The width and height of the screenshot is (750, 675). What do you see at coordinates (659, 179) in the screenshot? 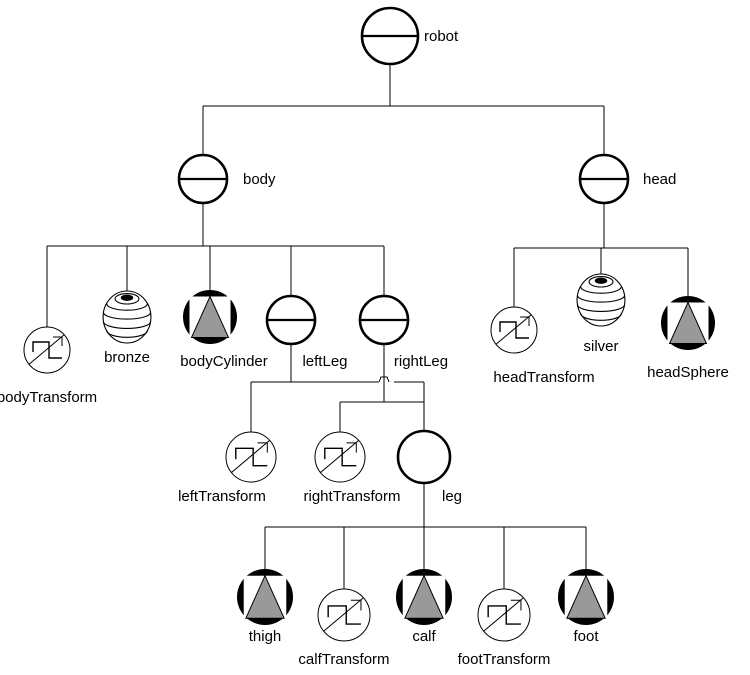
I see `node-label-head: head` at bounding box center [659, 179].